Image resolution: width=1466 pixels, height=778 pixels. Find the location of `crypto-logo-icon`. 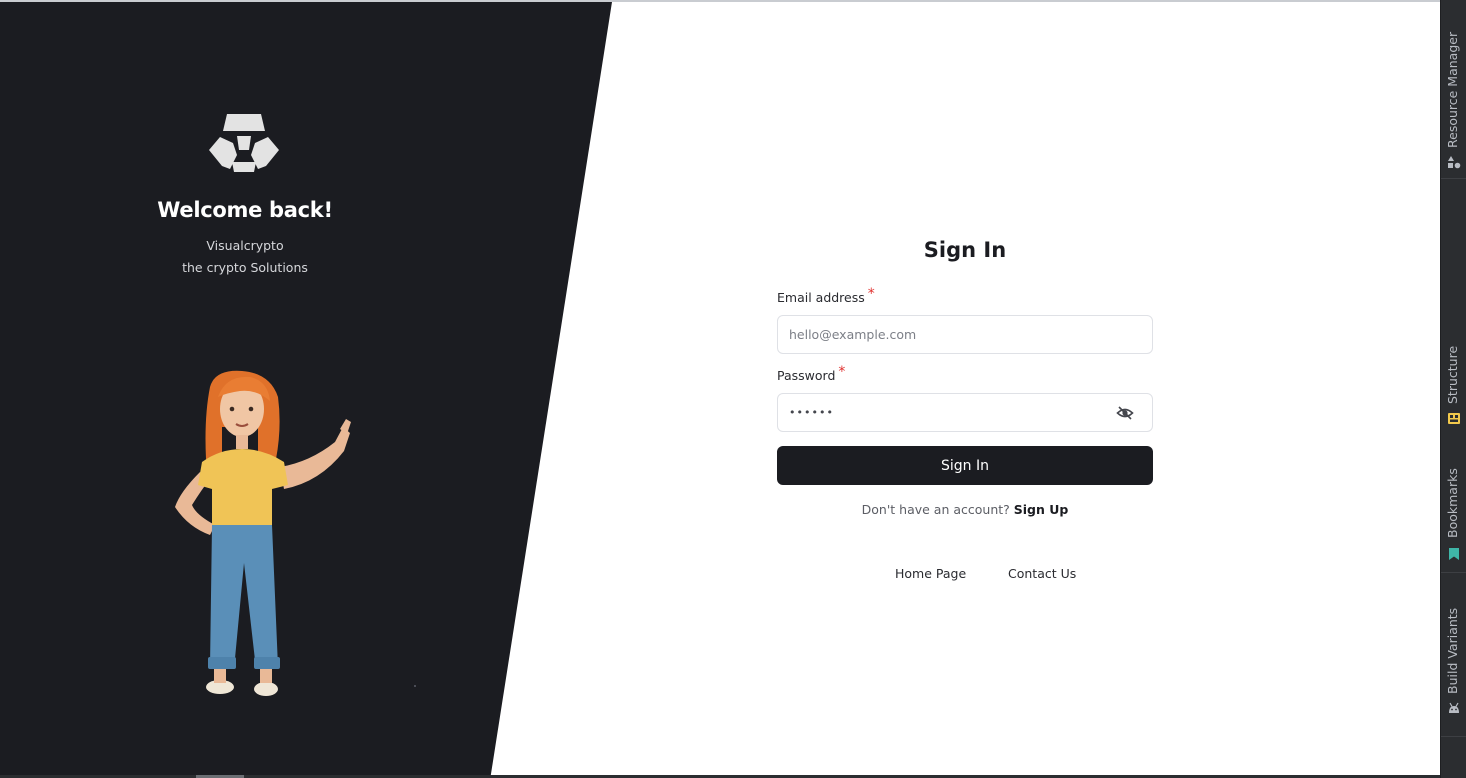

crypto-logo-icon is located at coordinates (244, 145).